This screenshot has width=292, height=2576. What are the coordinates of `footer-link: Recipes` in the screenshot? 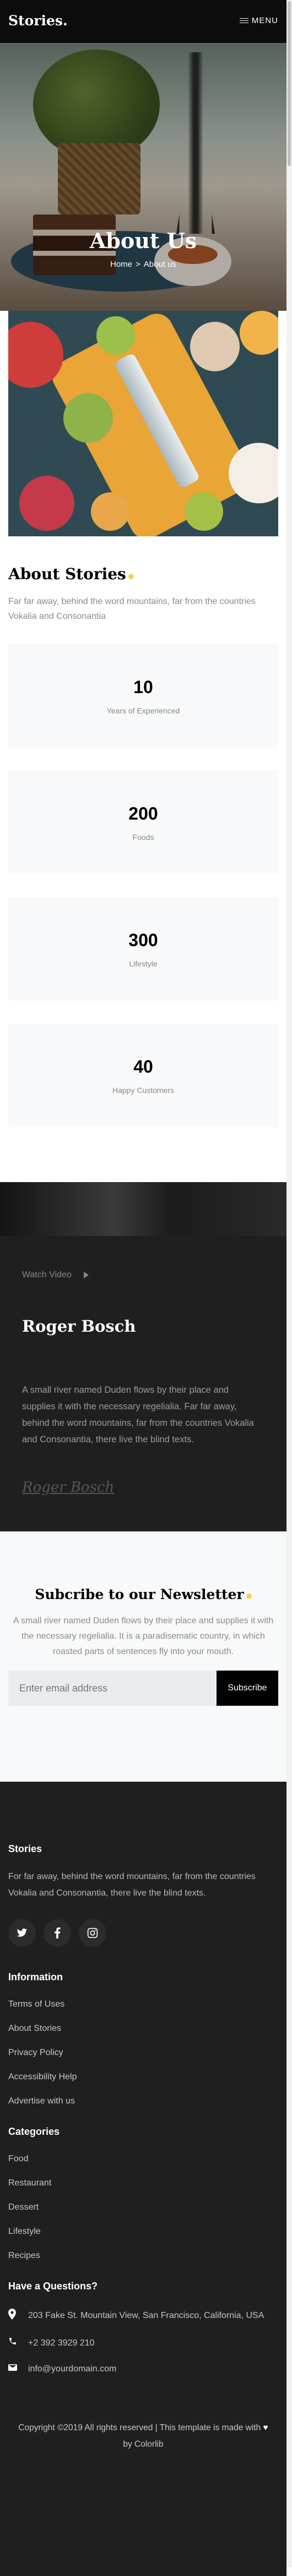 It's located at (143, 2263).